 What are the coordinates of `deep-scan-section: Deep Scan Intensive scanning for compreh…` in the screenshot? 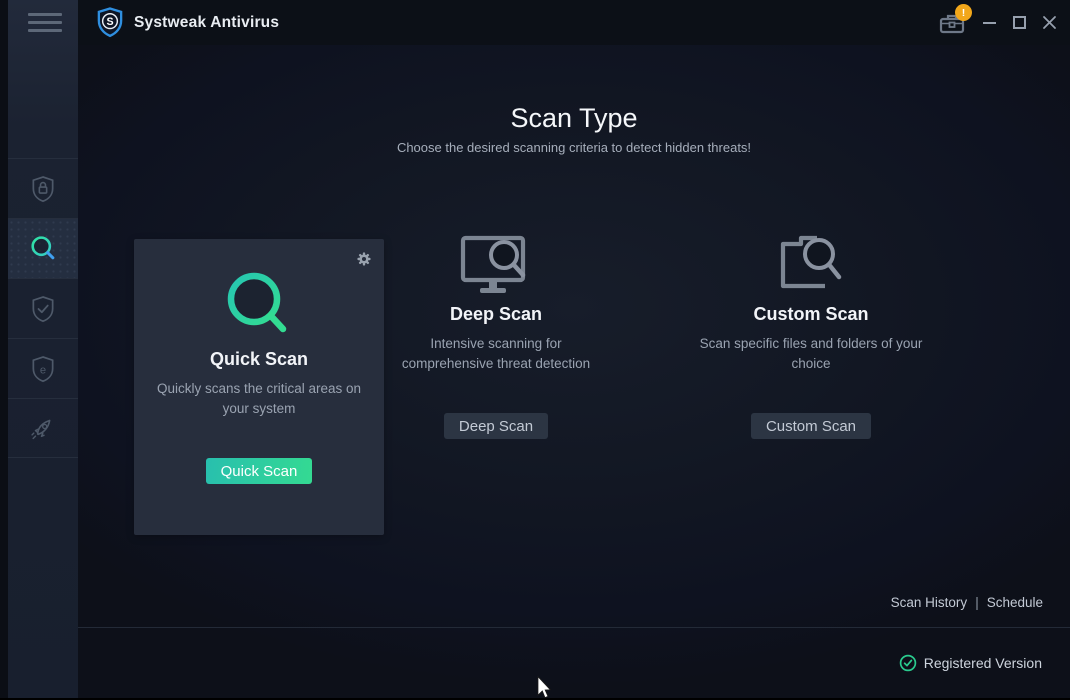 It's located at (496, 342).